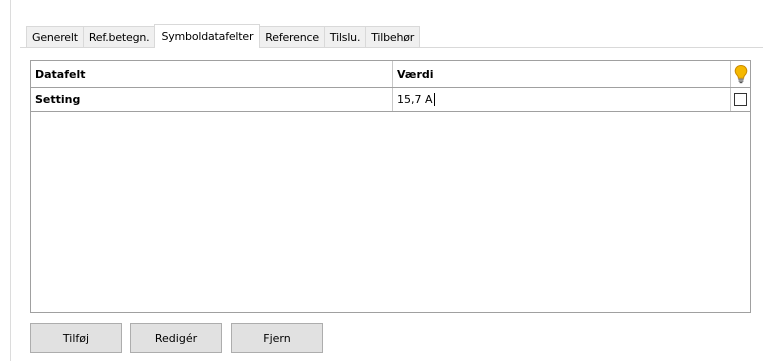 The image size is (763, 361). I want to click on tab-generelt: Generelt, so click(55, 36).